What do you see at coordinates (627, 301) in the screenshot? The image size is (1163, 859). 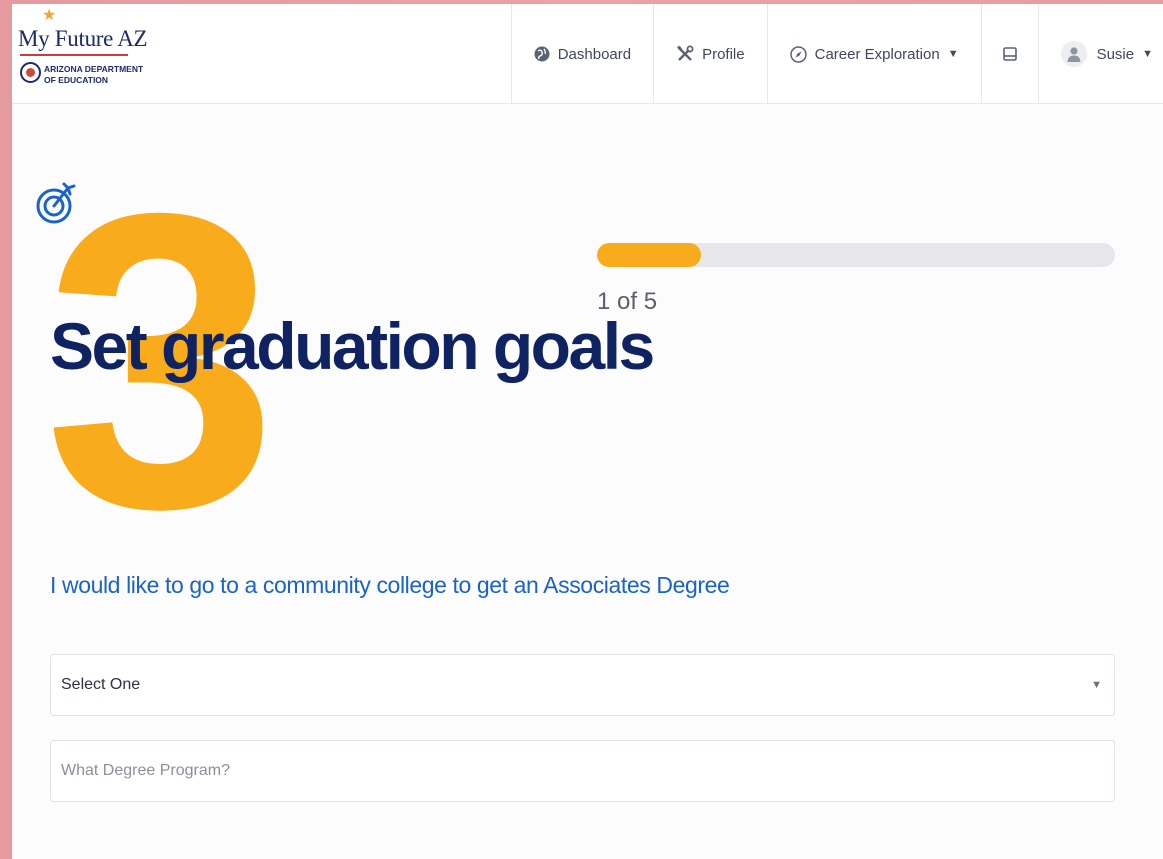 I see `progress-label: 1 of 5` at bounding box center [627, 301].